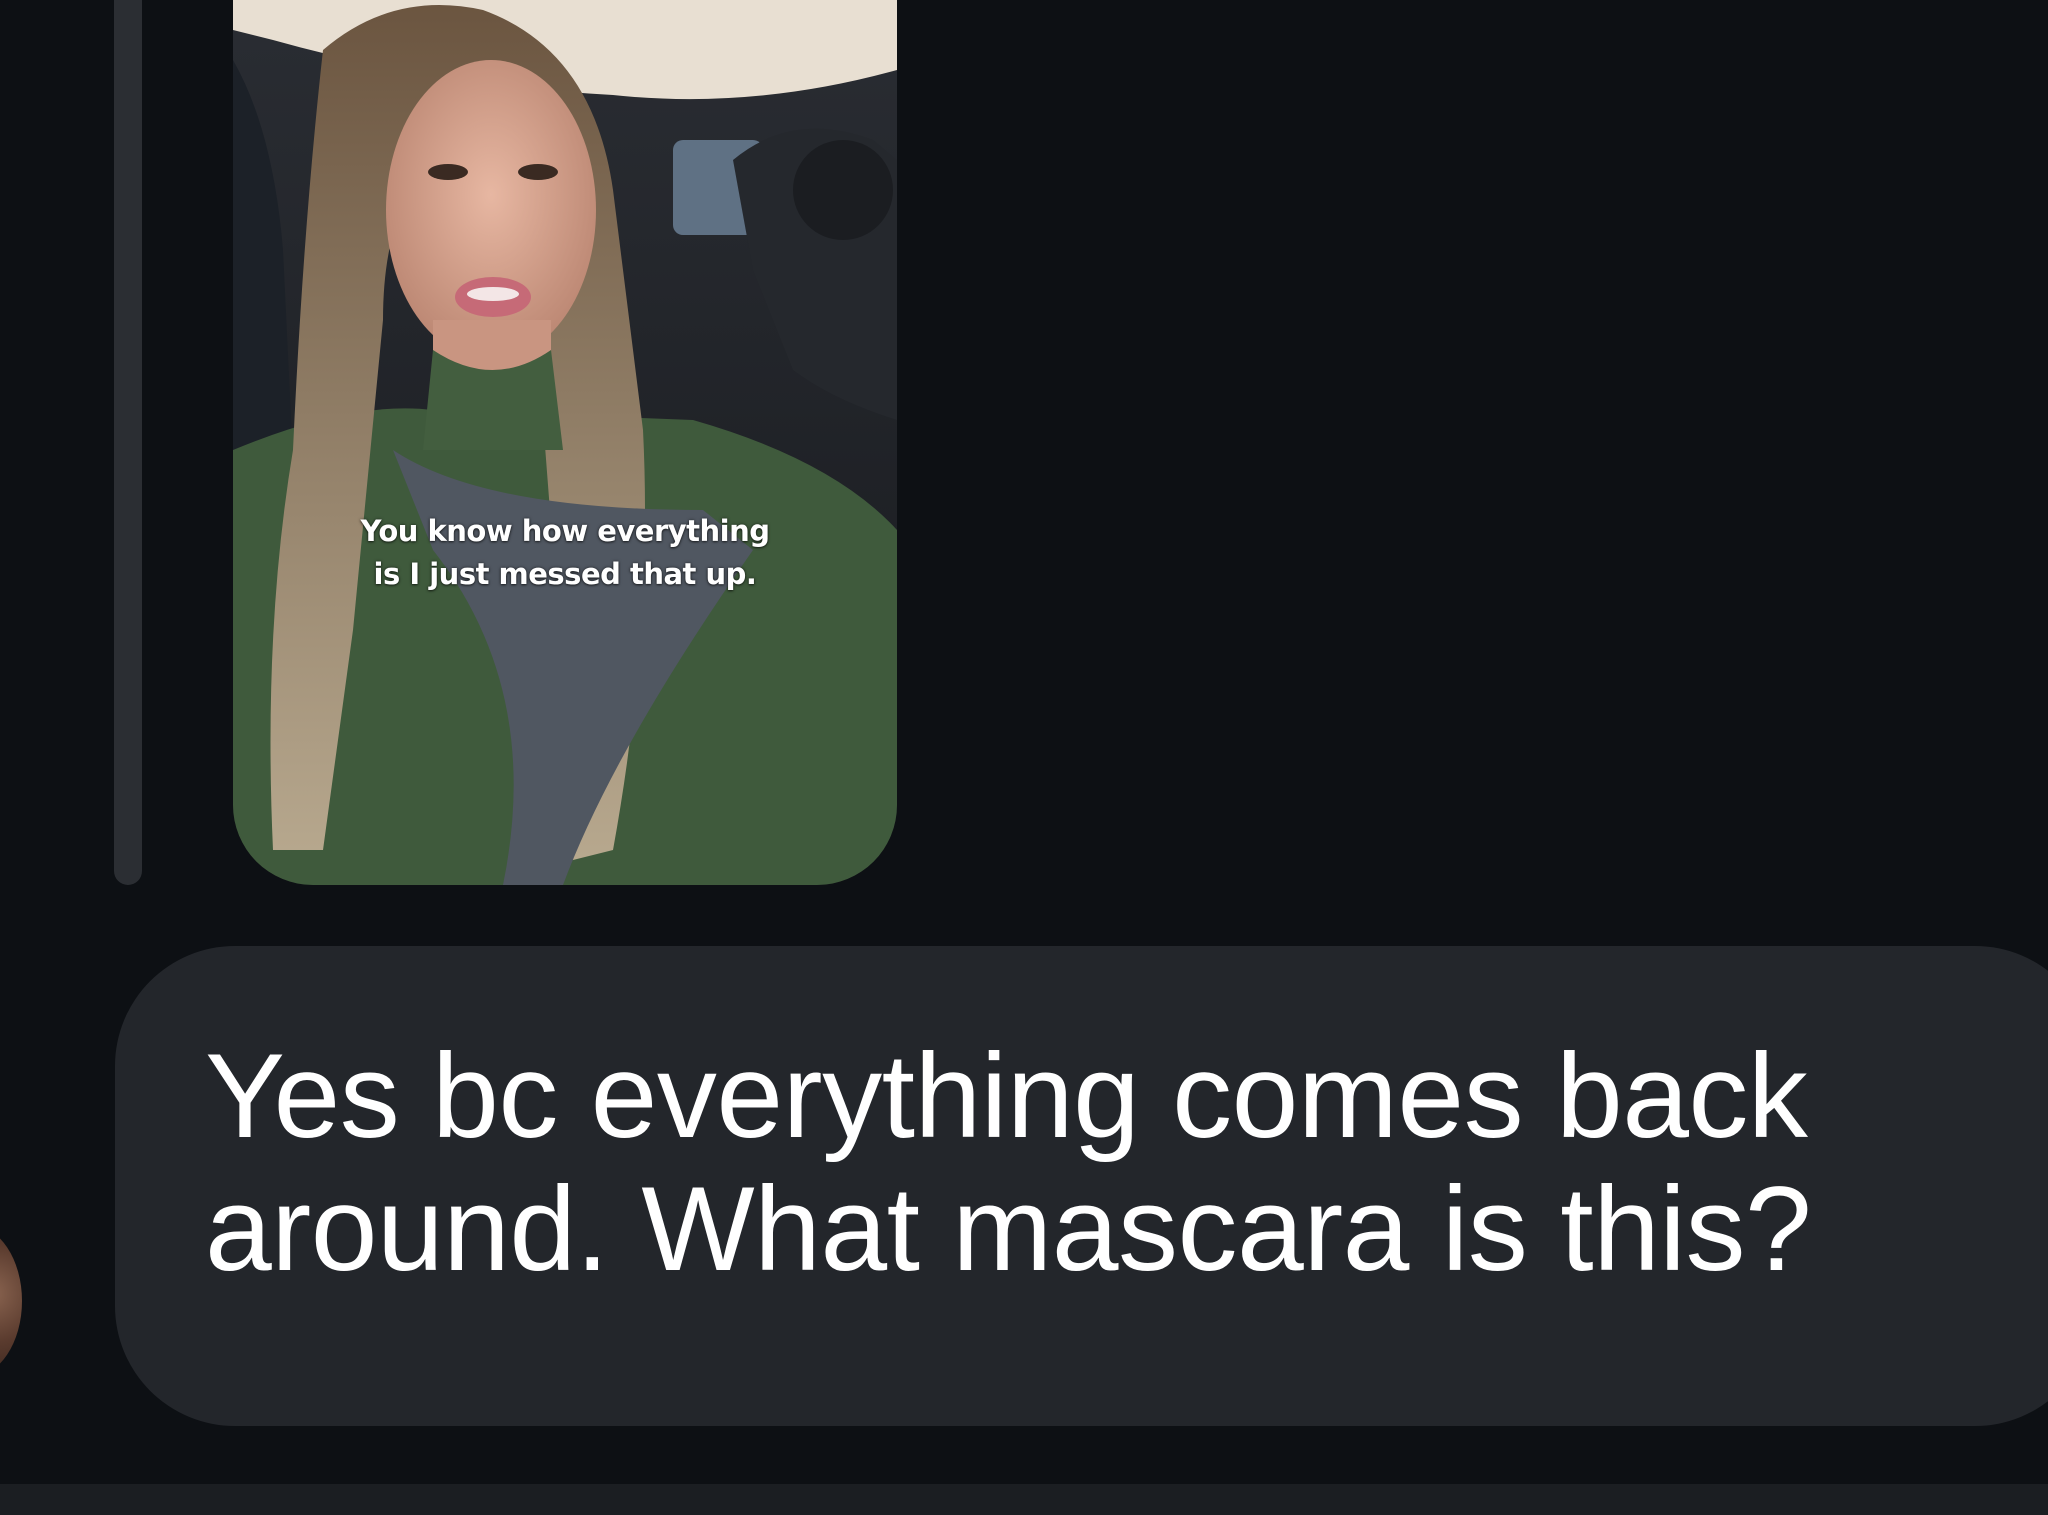  What do you see at coordinates (565, 574) in the screenshot?
I see `story-caption-line-2: is I just messed that up.` at bounding box center [565, 574].